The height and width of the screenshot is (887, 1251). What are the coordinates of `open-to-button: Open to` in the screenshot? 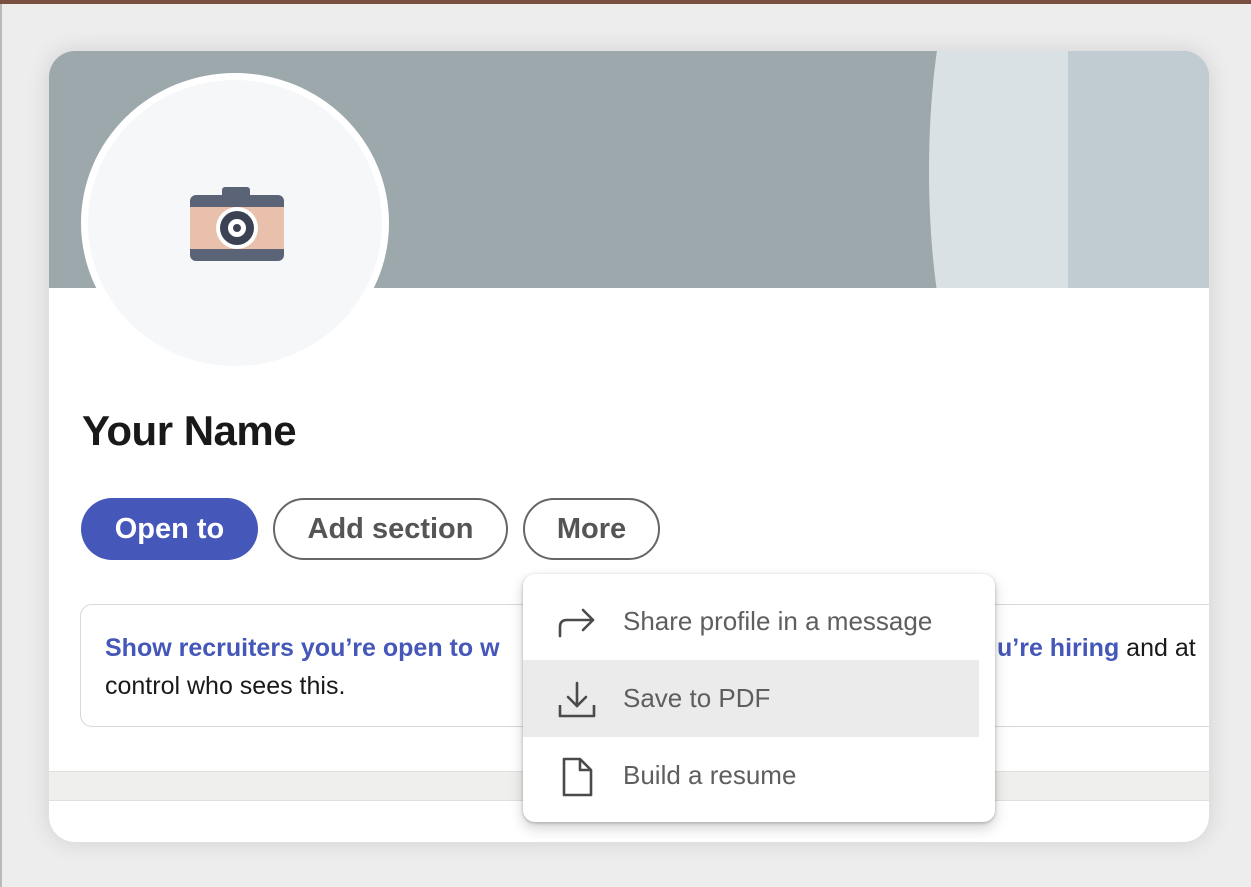 It's located at (169, 529).